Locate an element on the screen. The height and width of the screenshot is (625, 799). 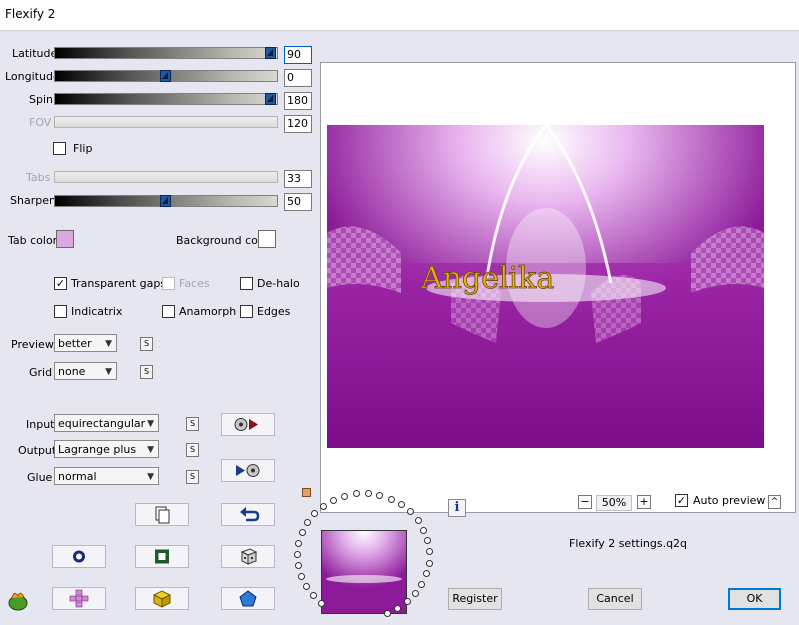
longitude-value-field: 0 is located at coordinates (298, 78).